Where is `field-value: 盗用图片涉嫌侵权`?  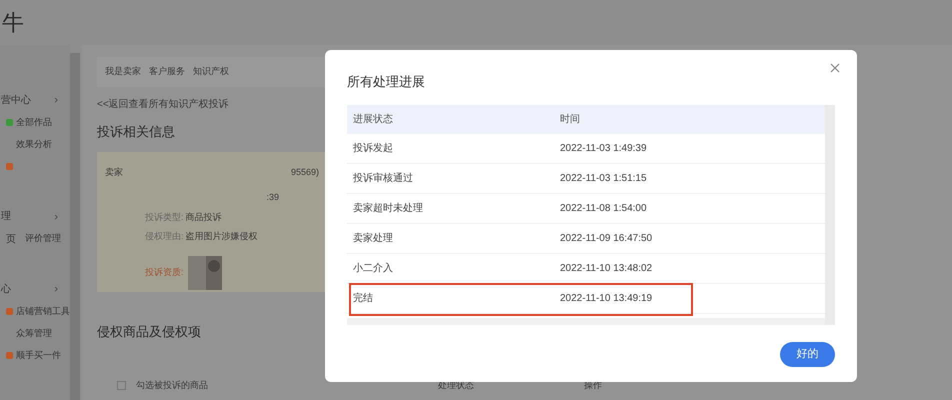
field-value: 盗用图片涉嫌侵权 is located at coordinates (222, 236).